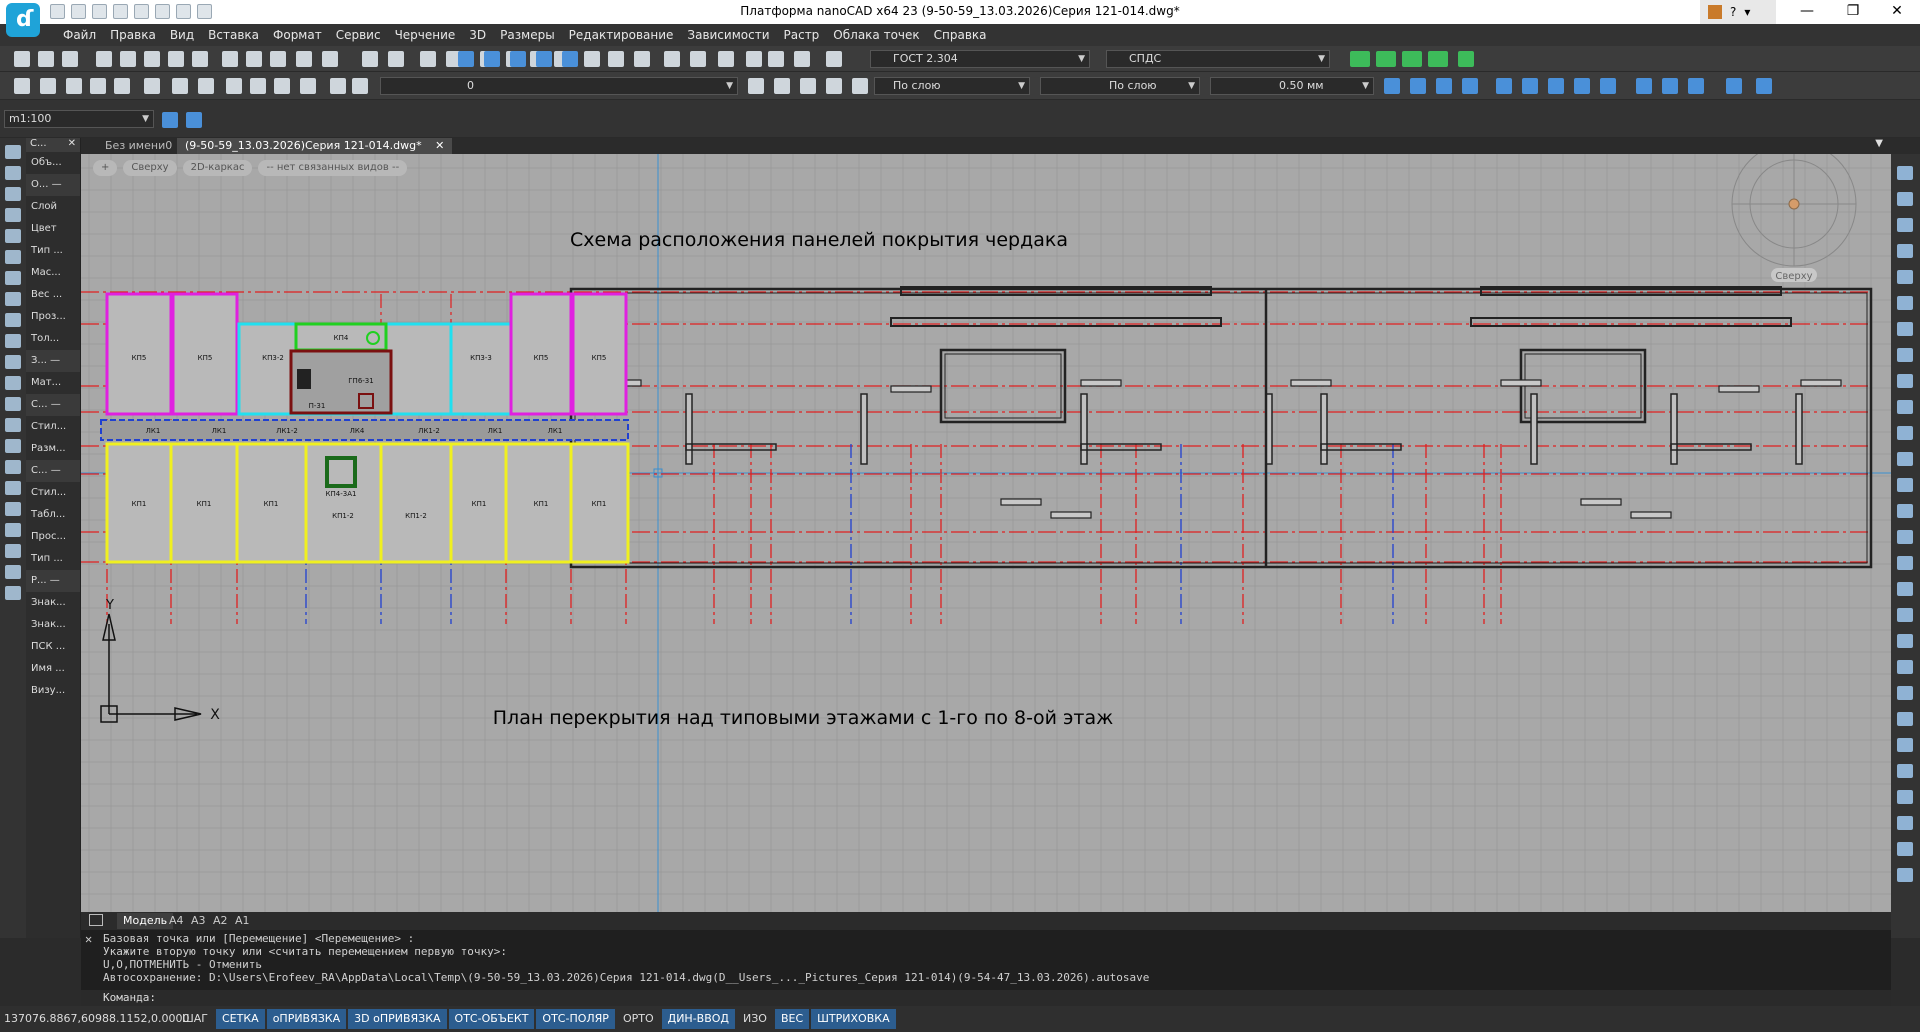 The image size is (1920, 1032). Describe the element at coordinates (72, 145) in the screenshot. I see `close-icon: ✕` at that location.